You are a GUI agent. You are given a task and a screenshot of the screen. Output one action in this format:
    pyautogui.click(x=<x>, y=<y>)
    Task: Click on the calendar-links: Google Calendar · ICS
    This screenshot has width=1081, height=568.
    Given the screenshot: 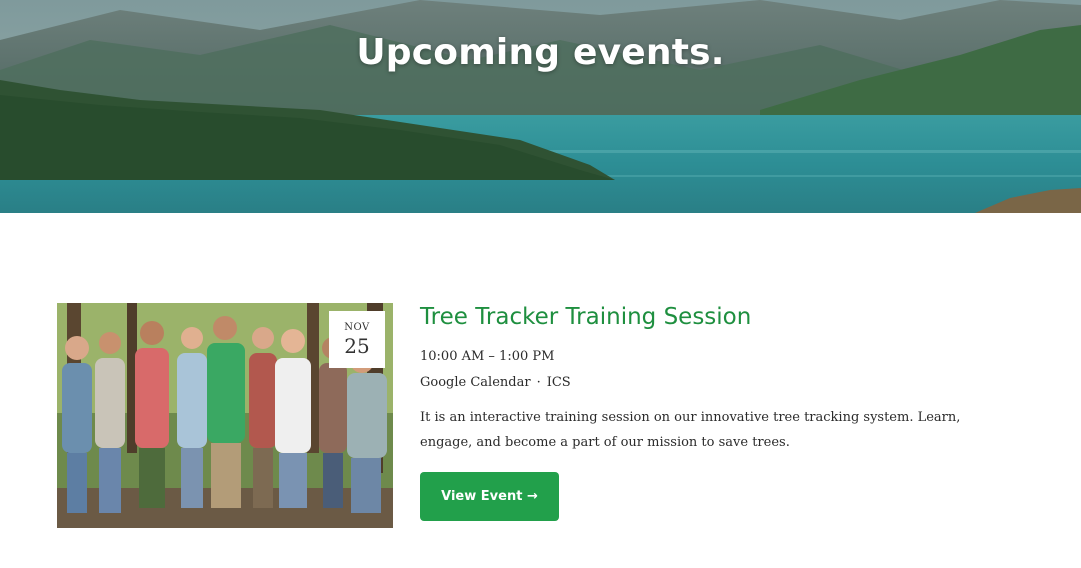 What is the action you would take?
    pyautogui.click(x=720, y=383)
    